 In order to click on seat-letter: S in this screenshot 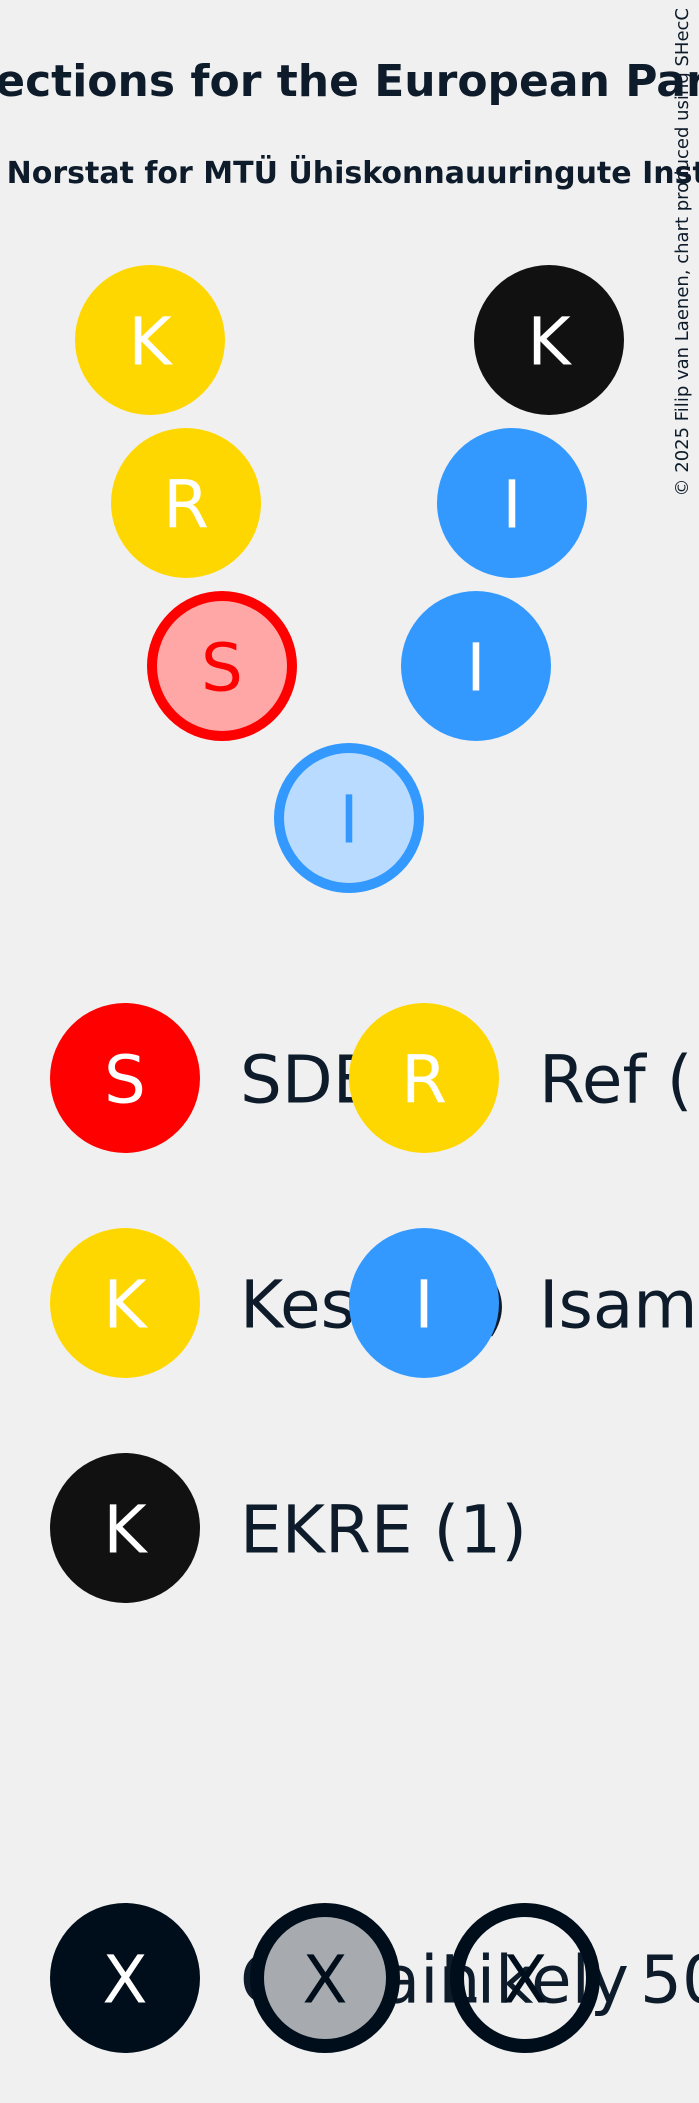, I will do `click(222, 668)`.